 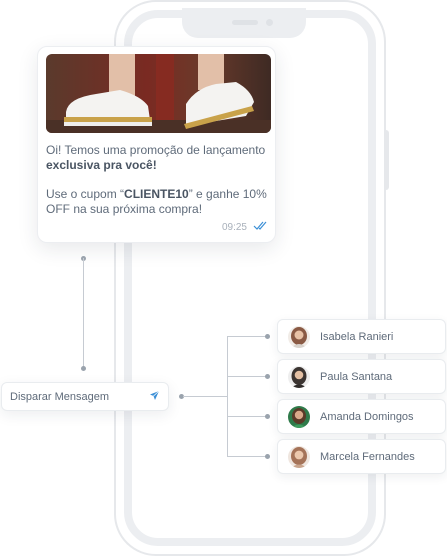 What do you see at coordinates (367, 456) in the screenshot?
I see `contact-name: Marcela Fernandes` at bounding box center [367, 456].